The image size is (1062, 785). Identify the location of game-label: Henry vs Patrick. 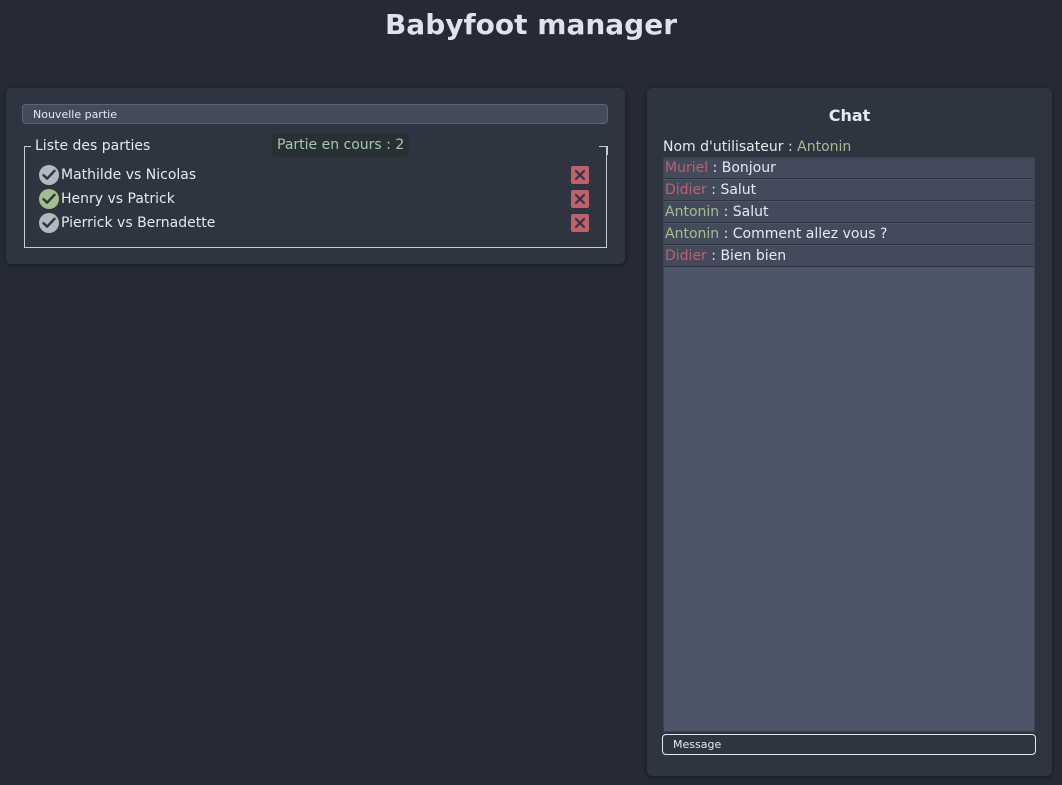
(118, 199).